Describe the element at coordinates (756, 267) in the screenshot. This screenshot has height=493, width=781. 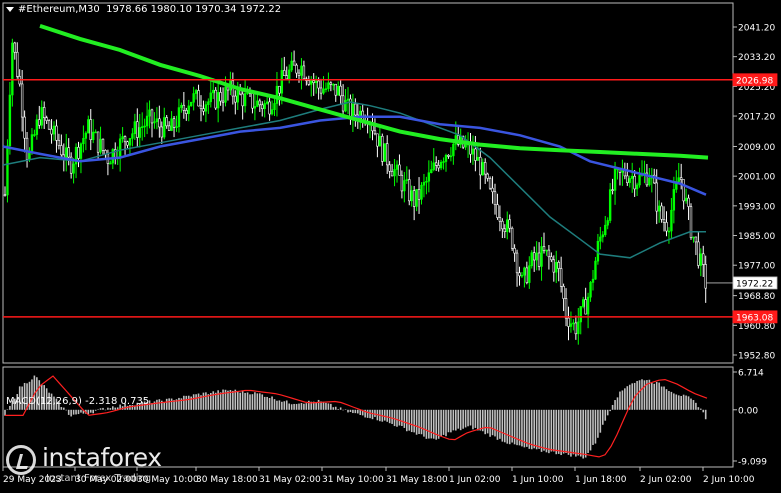
I see `price-tick-label: 1977.00` at that location.